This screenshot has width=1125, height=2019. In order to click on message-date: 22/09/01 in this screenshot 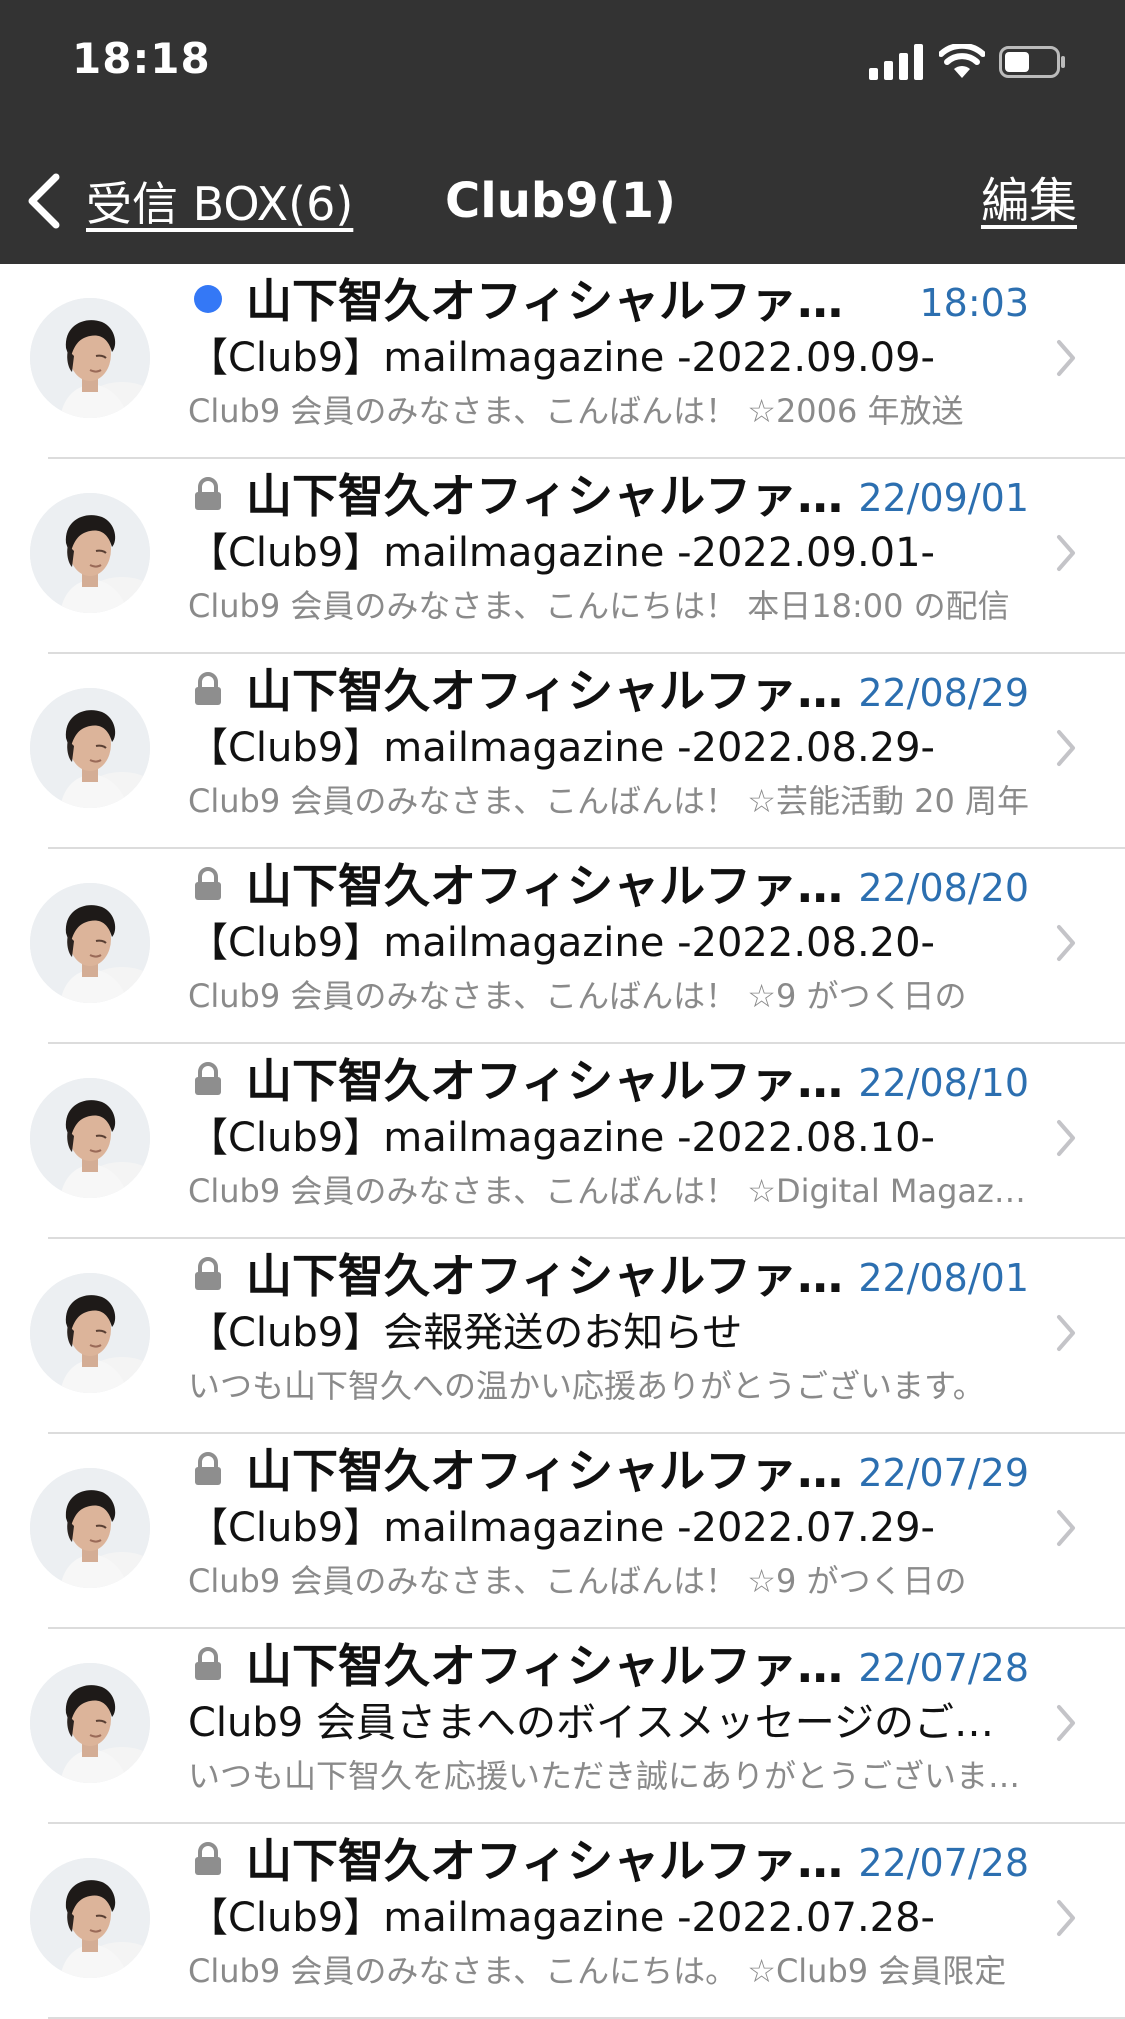, I will do `click(943, 498)`.